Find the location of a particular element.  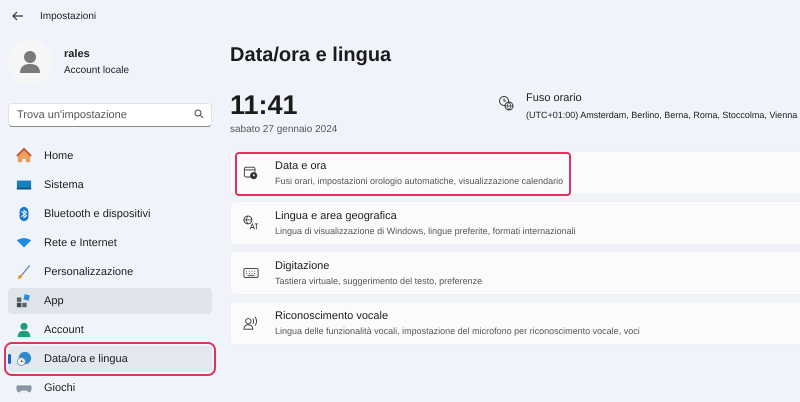

back-icon is located at coordinates (18, 16).